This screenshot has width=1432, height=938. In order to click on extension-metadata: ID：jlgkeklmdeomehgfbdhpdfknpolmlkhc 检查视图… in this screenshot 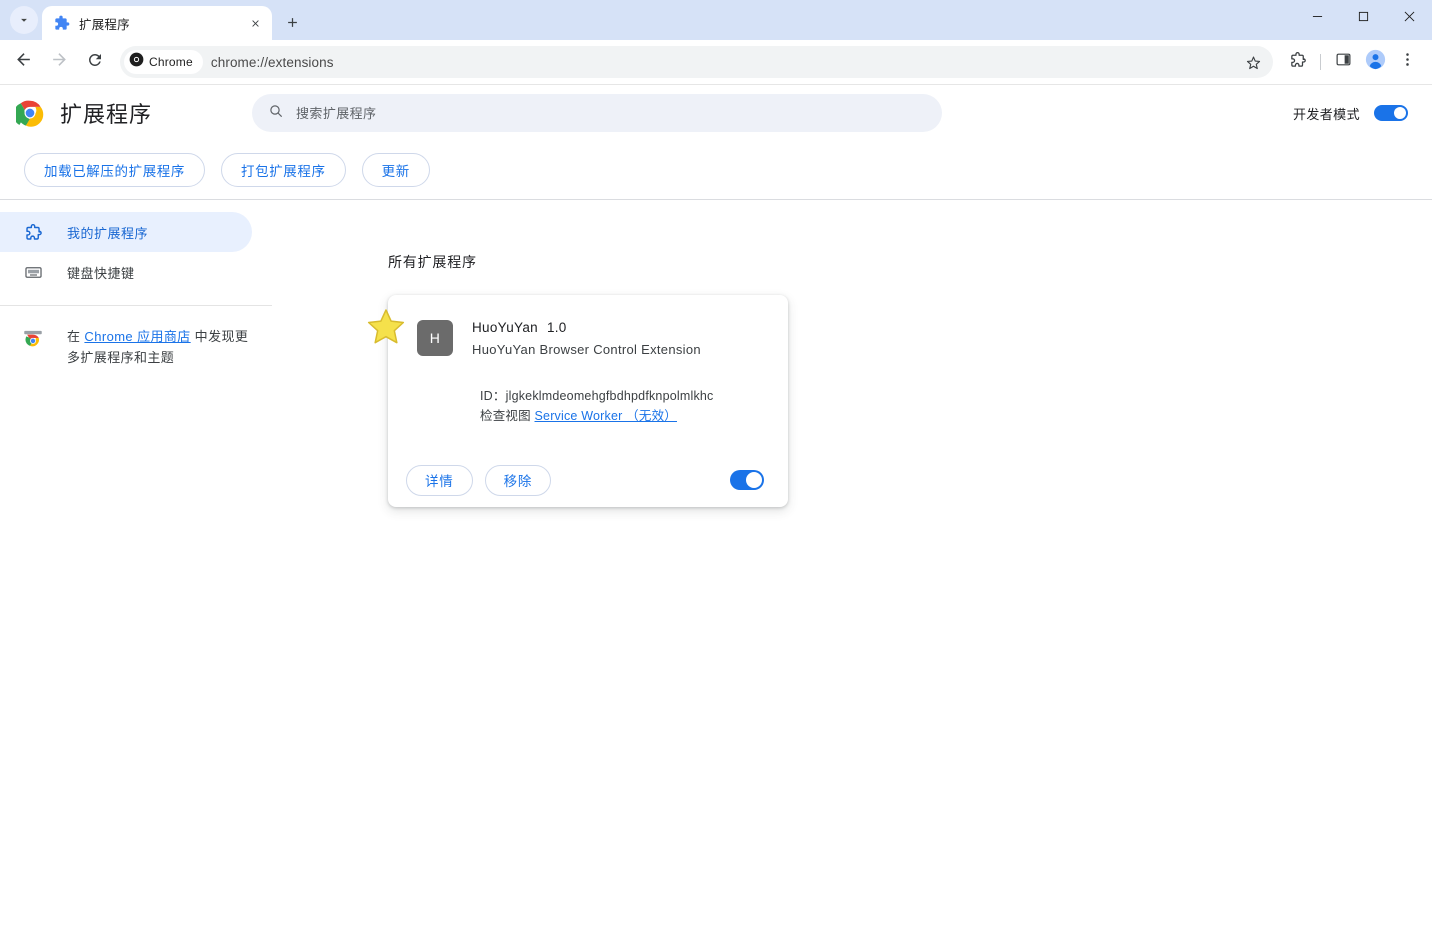, I will do `click(588, 391)`.